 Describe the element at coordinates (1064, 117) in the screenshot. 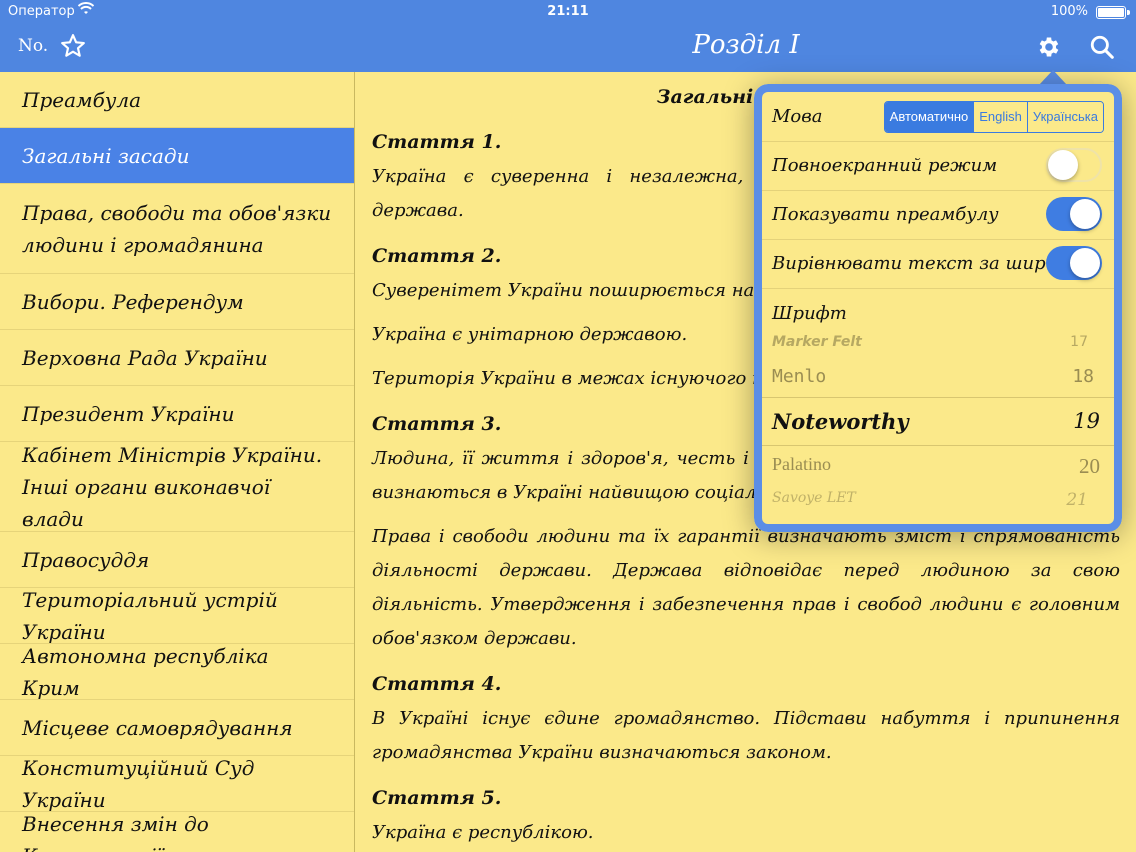

I see `language-option-ukrainian: Українська` at that location.